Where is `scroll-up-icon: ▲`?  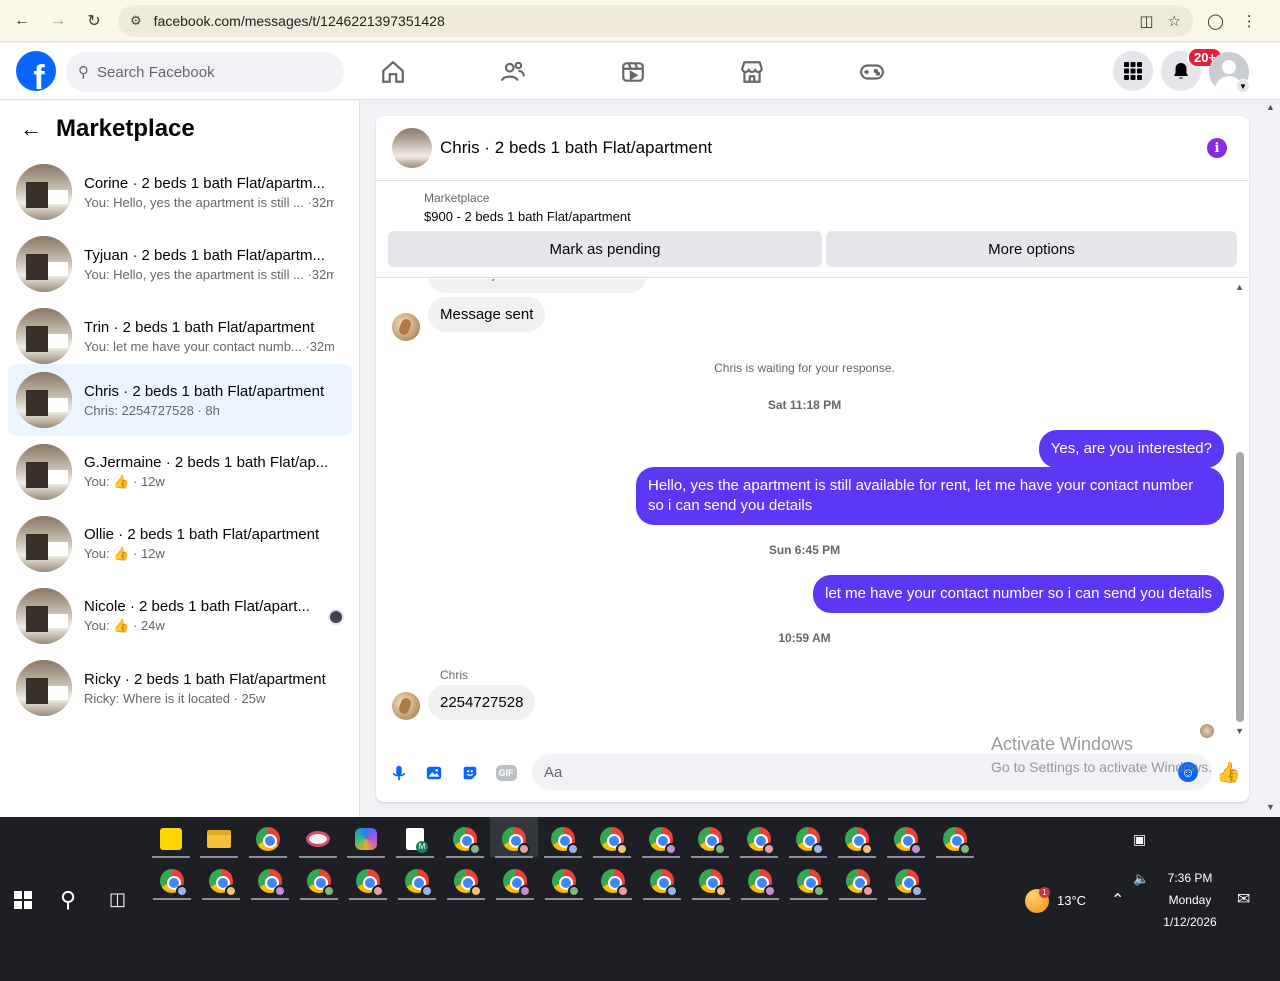 scroll-up-icon: ▲ is located at coordinates (1239, 287).